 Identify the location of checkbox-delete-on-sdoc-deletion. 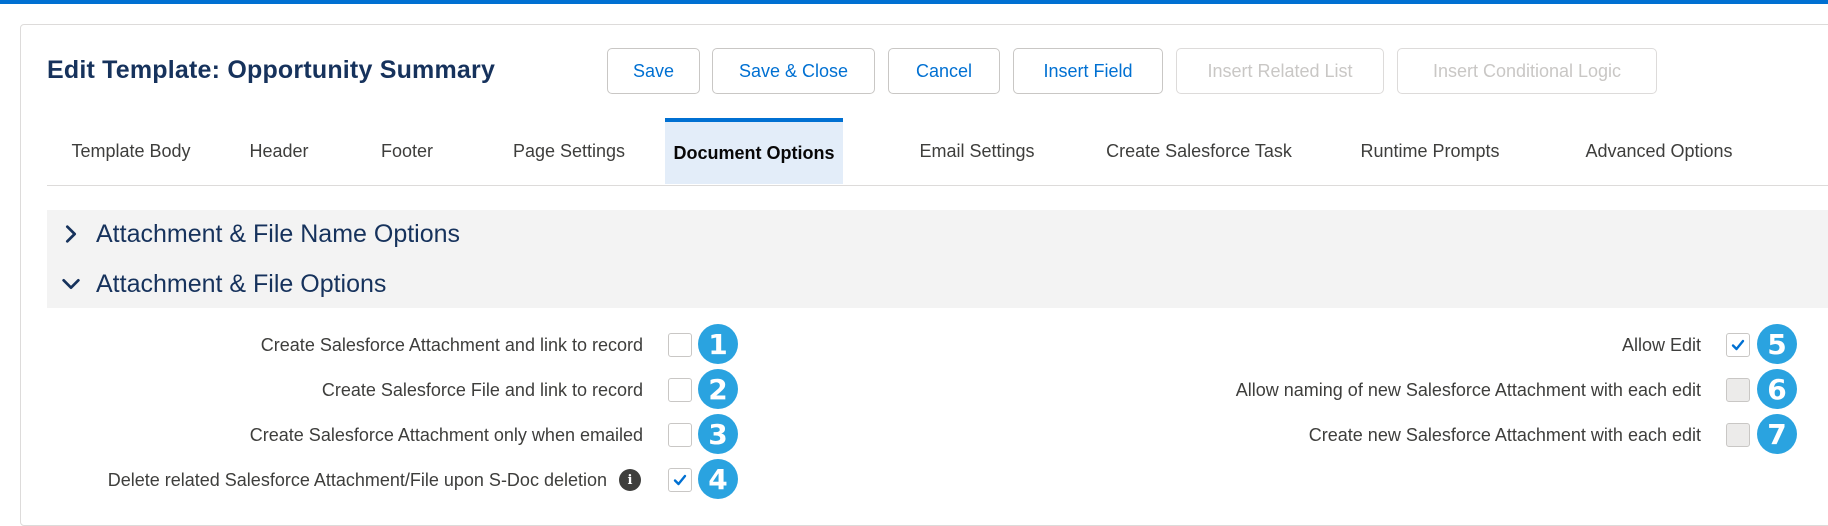
(680, 480).